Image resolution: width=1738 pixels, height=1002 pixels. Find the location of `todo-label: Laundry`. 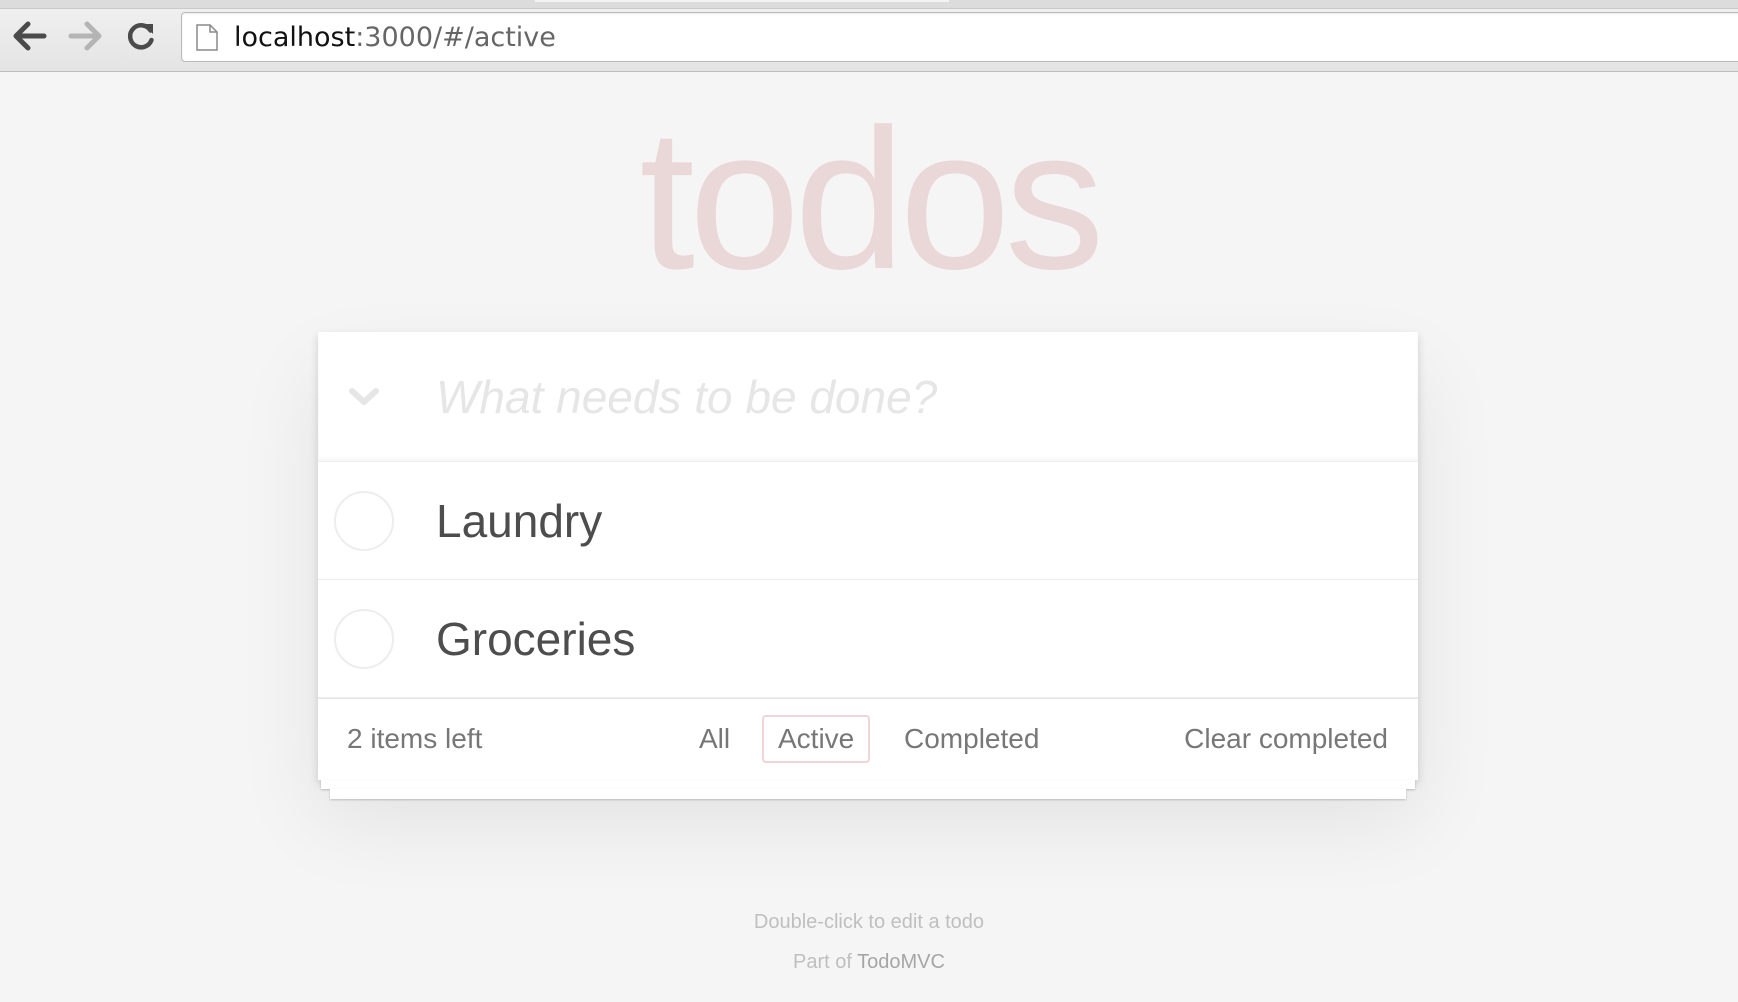

todo-label: Laundry is located at coordinates (519, 521).